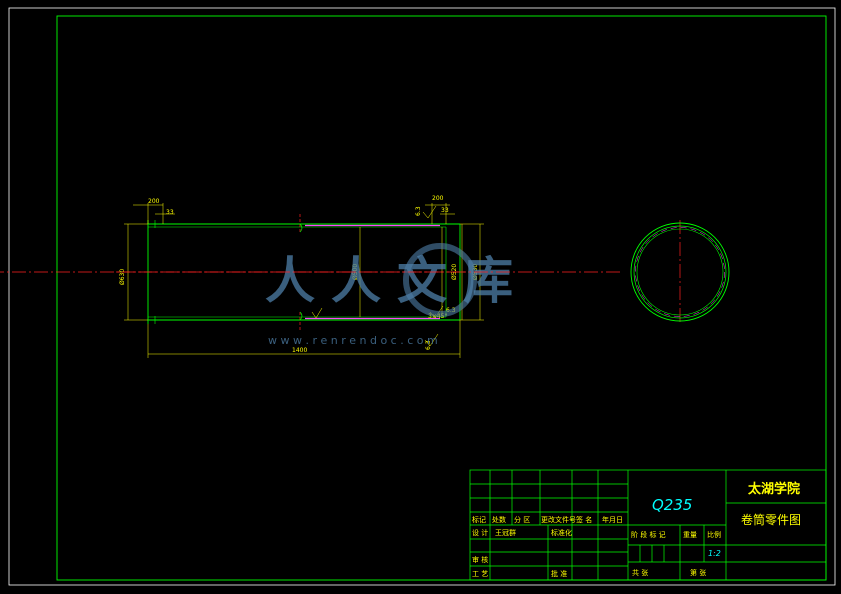 The width and height of the screenshot is (841, 594). Describe the element at coordinates (714, 534) in the screenshot. I see `tb-scale-label: 比例` at that location.